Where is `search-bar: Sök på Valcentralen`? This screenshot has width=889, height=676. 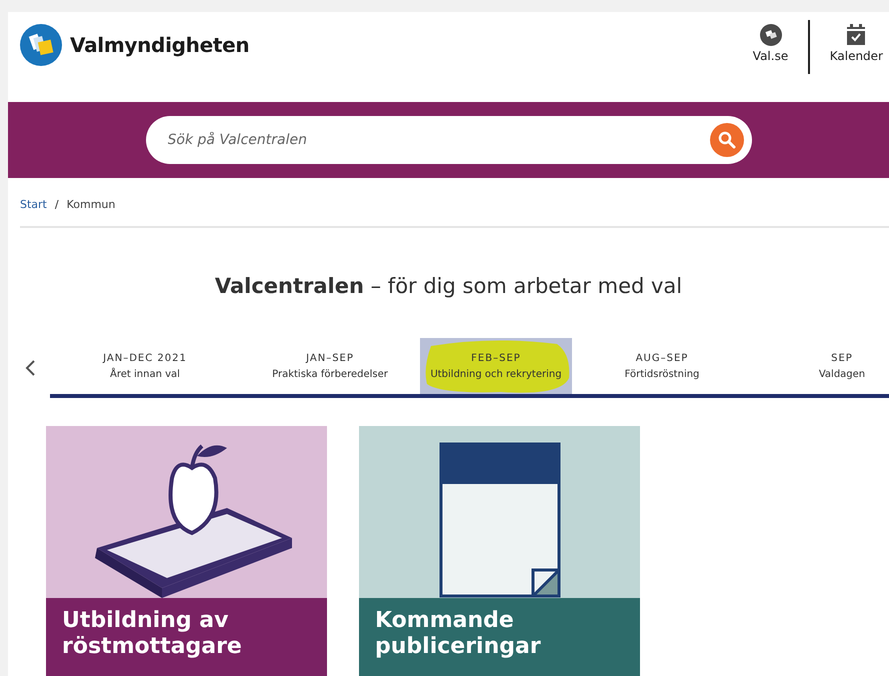
search-bar: Sök på Valcentralen is located at coordinates (449, 140).